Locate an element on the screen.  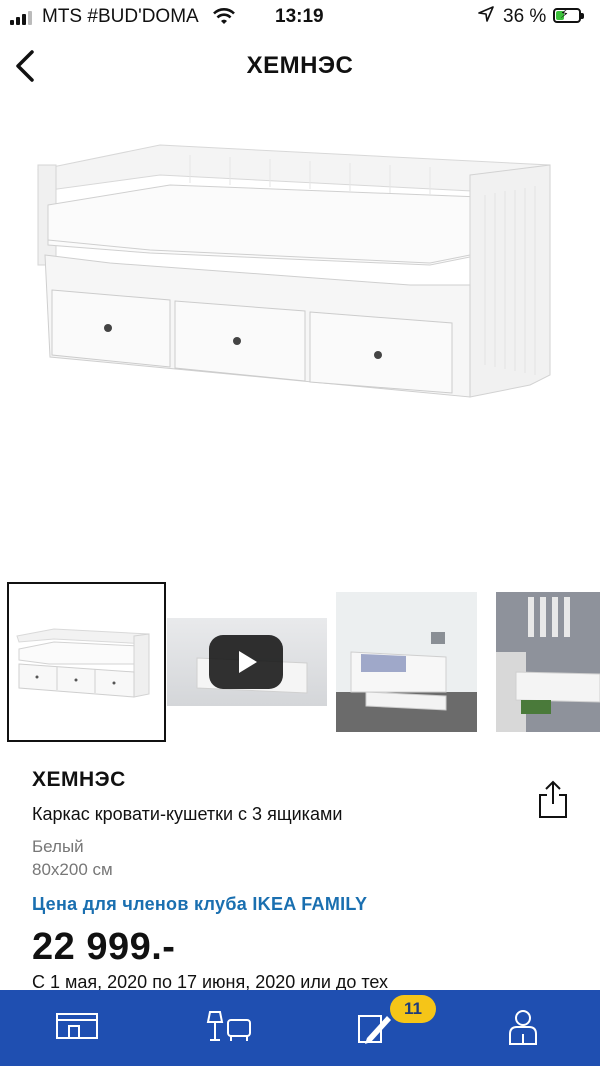
page-title: ХЕМНЭС is located at coordinates (300, 65).